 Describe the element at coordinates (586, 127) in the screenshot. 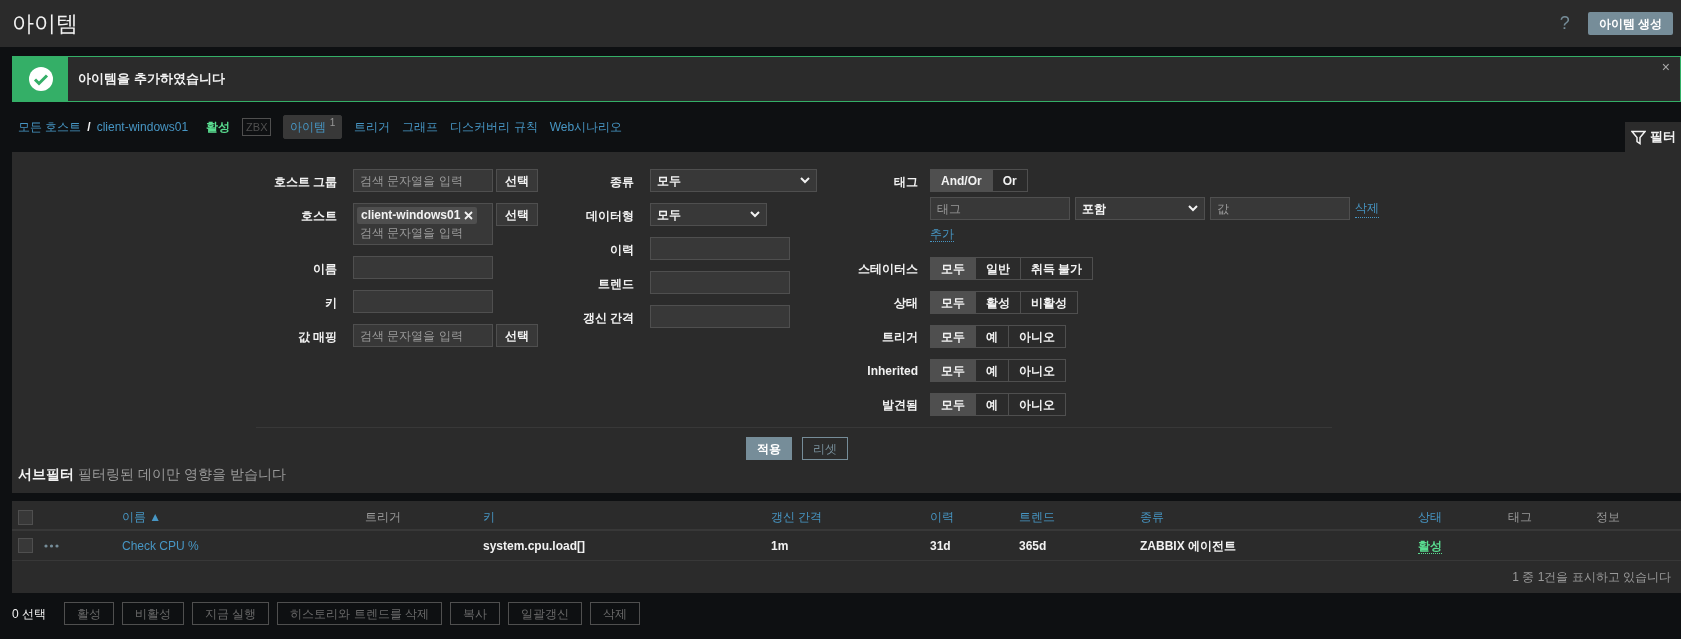

I see `nav-link: Web시나리오` at that location.